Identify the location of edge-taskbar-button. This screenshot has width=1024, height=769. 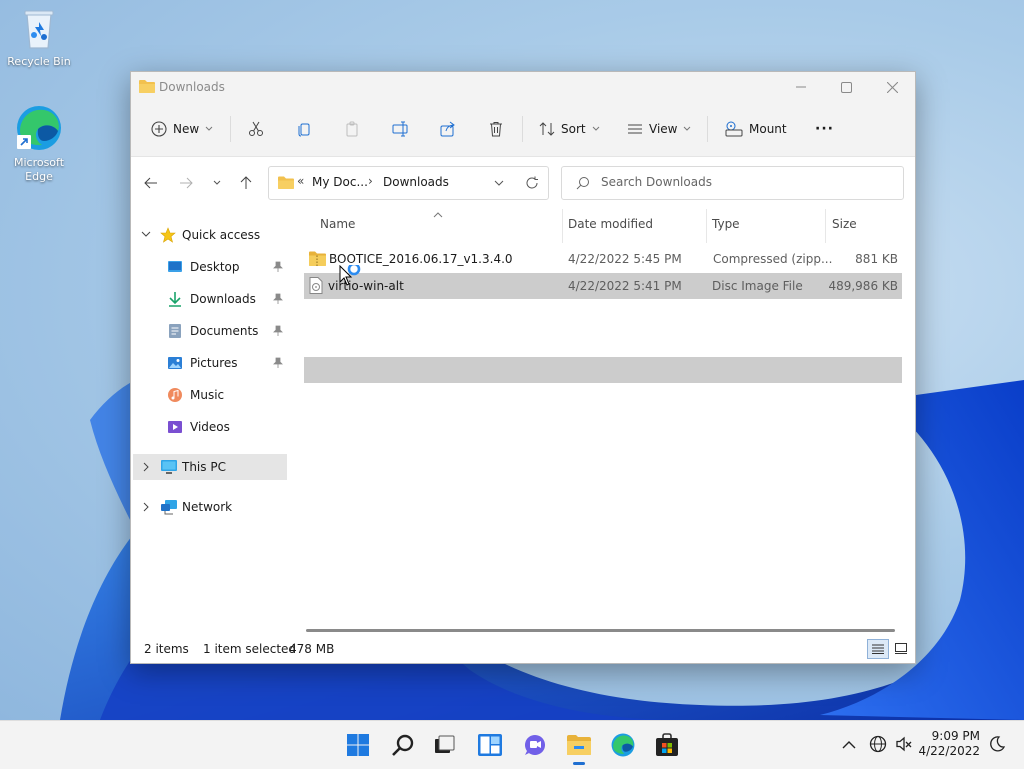
(623, 745).